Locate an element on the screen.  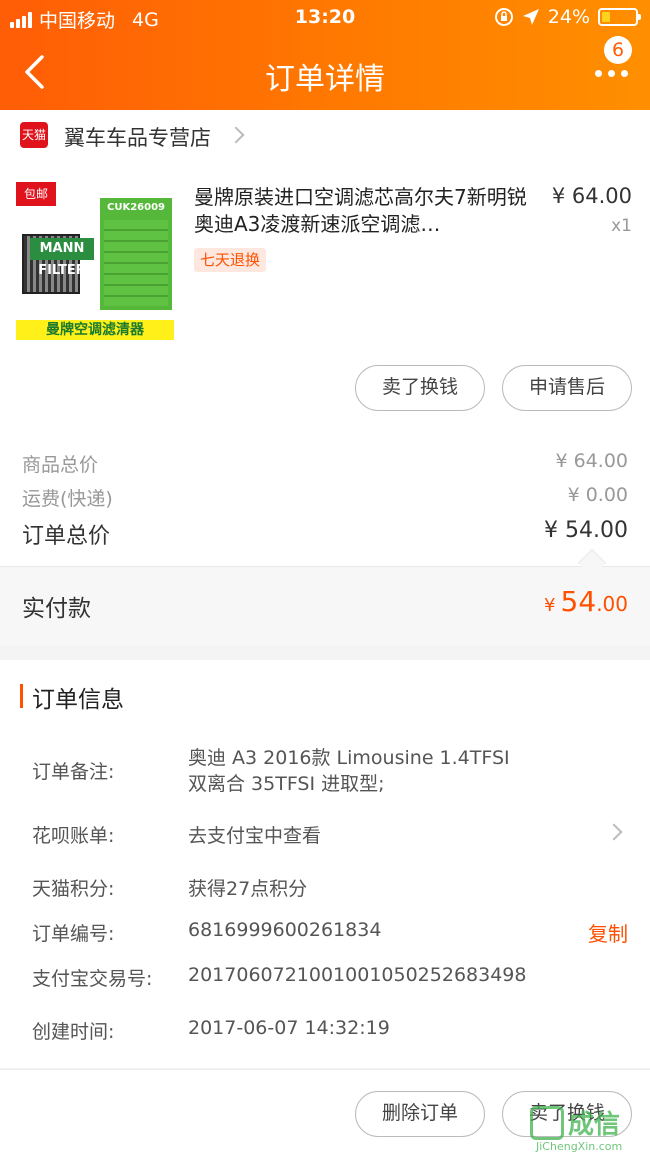
shipping-value: ¥ 0.00 is located at coordinates (597, 495).